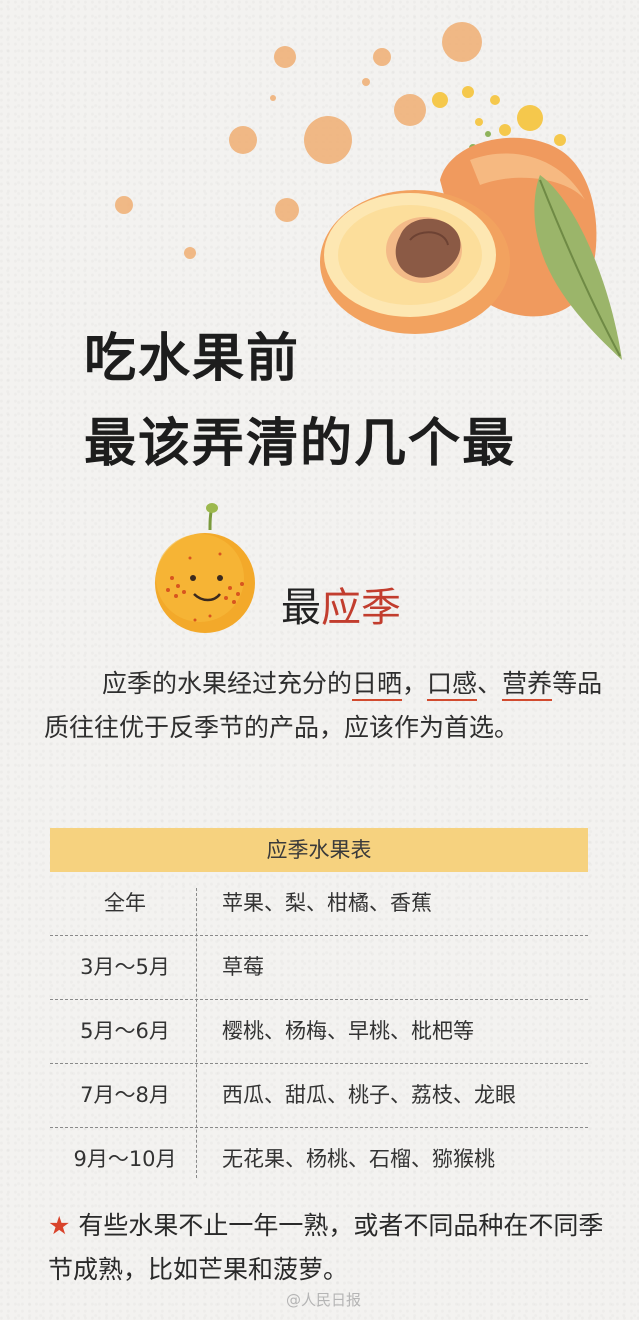 Image resolution: width=639 pixels, height=1320 pixels. What do you see at coordinates (319, 850) in the screenshot?
I see `table-header: 应季水果表` at bounding box center [319, 850].